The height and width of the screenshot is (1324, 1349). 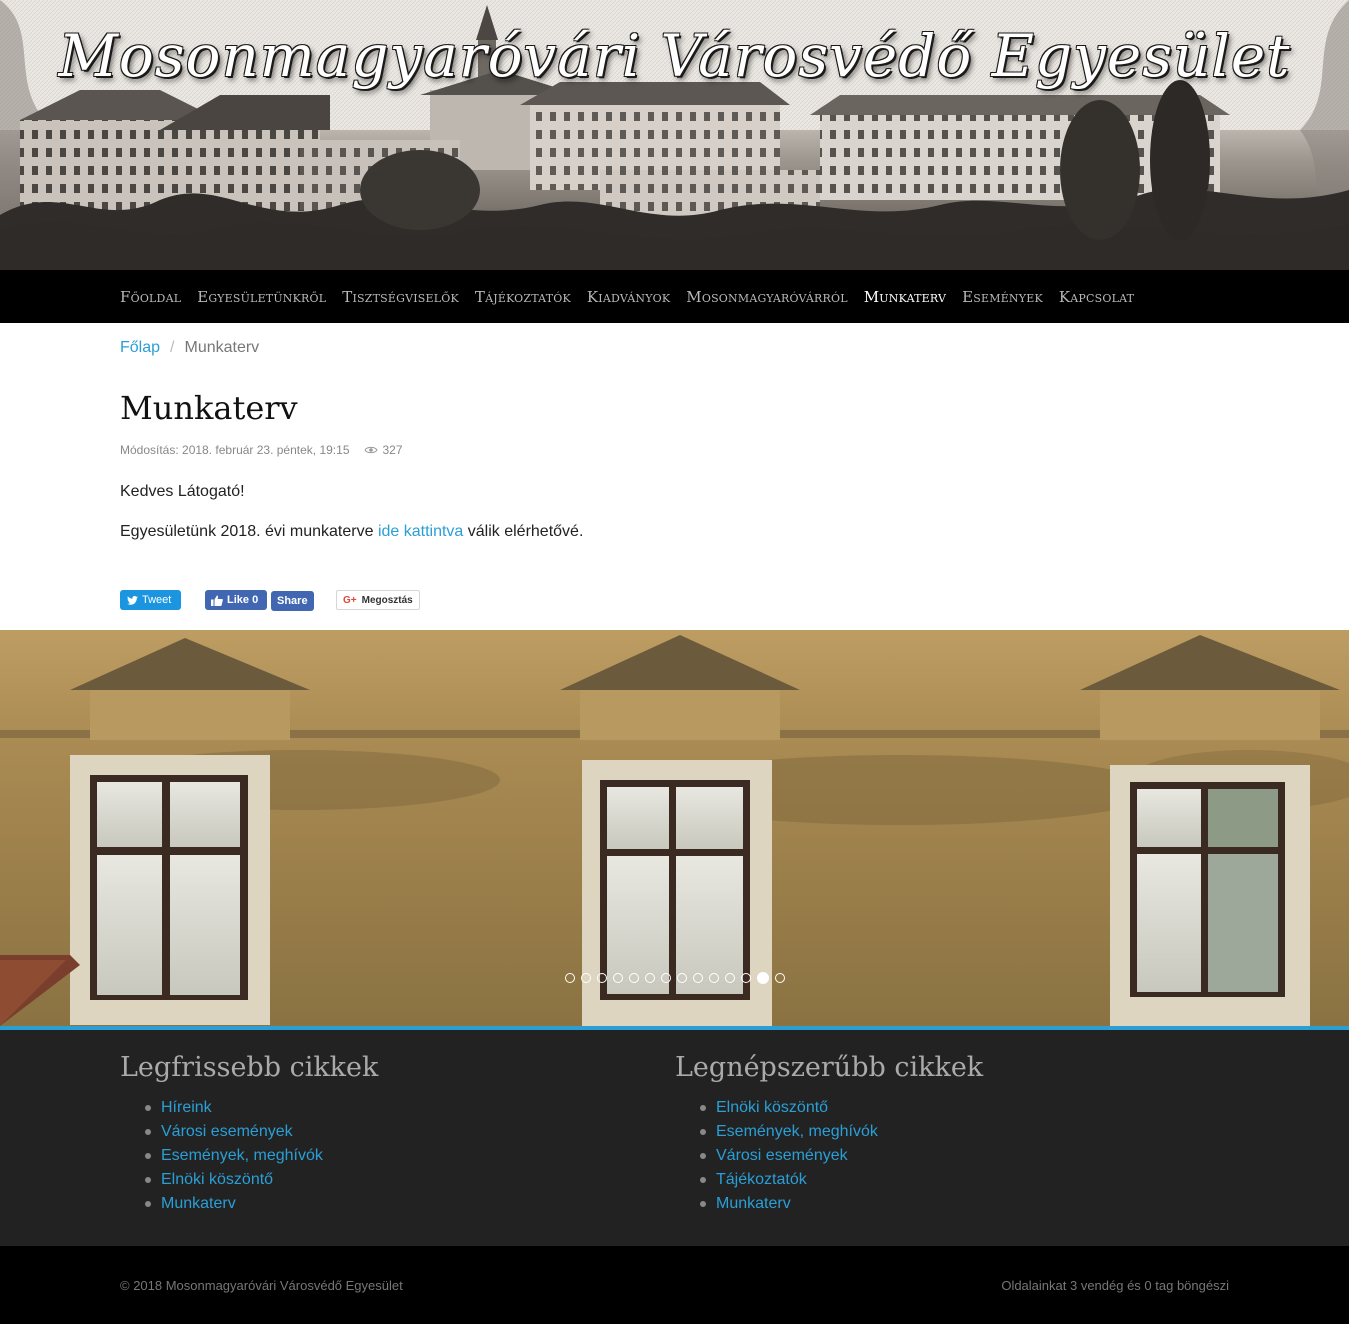 I want to click on popular-article-link: Elnöki köszöntő, so click(x=772, y=1108).